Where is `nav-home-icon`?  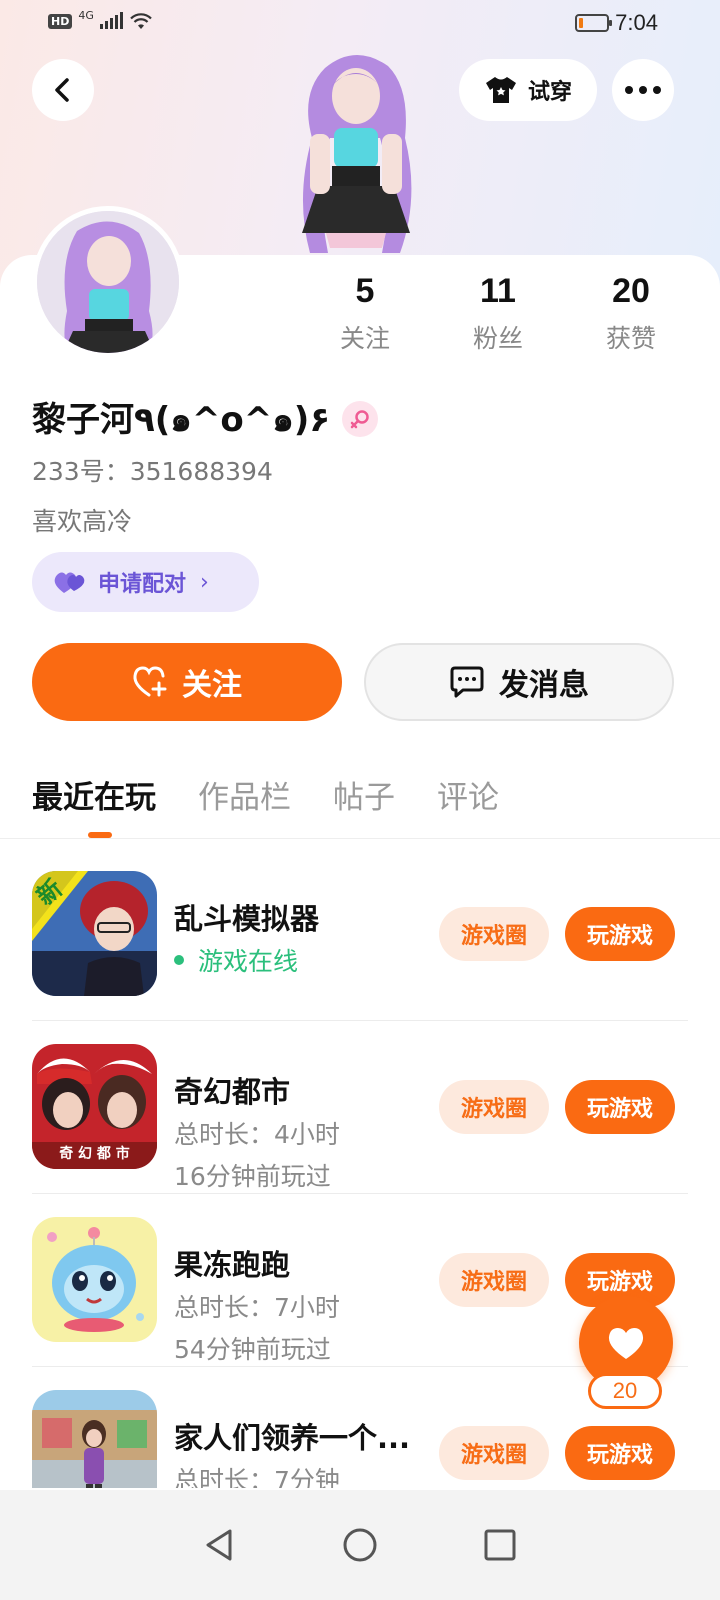
nav-home-icon is located at coordinates (360, 1545).